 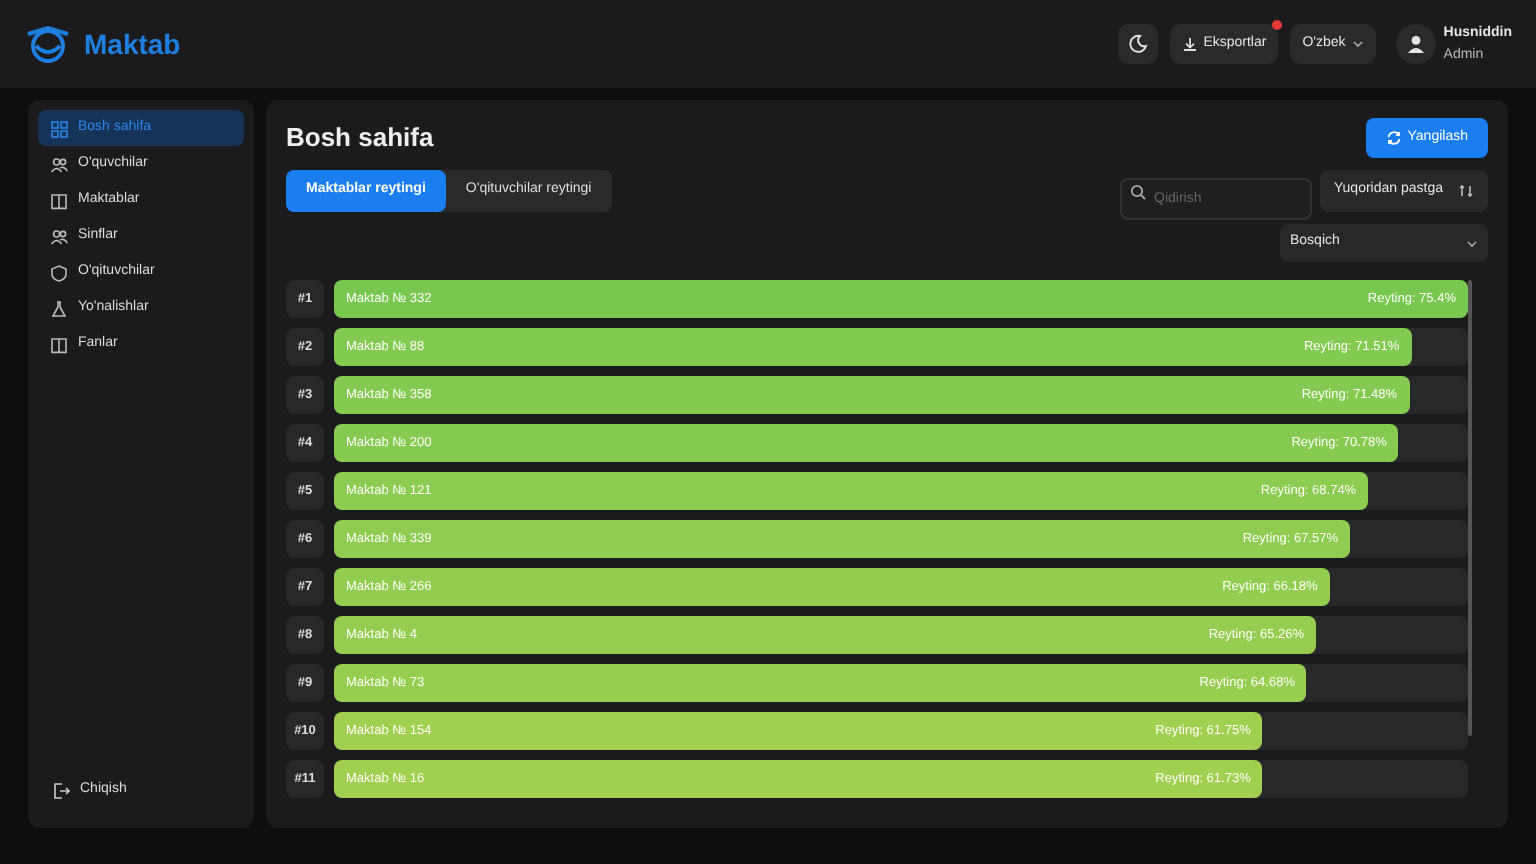 I want to click on logout-icon, so click(x=61, y=790).